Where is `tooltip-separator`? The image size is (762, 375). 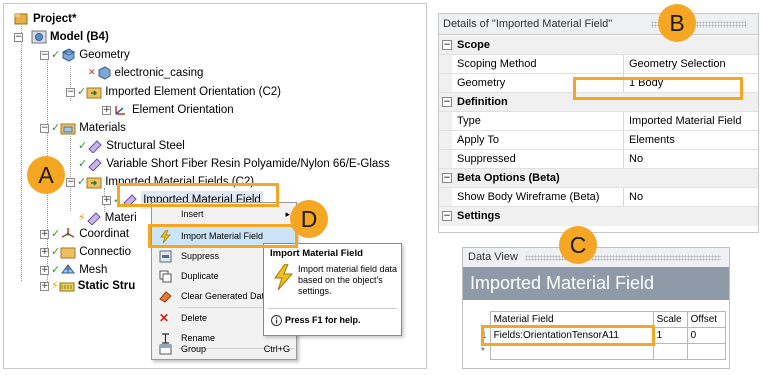 tooltip-separator is located at coordinates (332, 308).